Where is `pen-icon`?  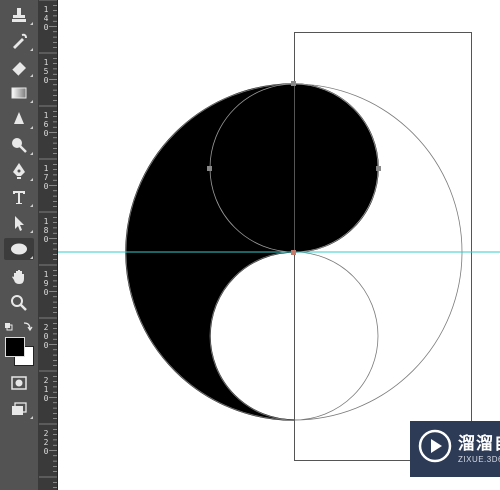
pen-icon is located at coordinates (19, 171).